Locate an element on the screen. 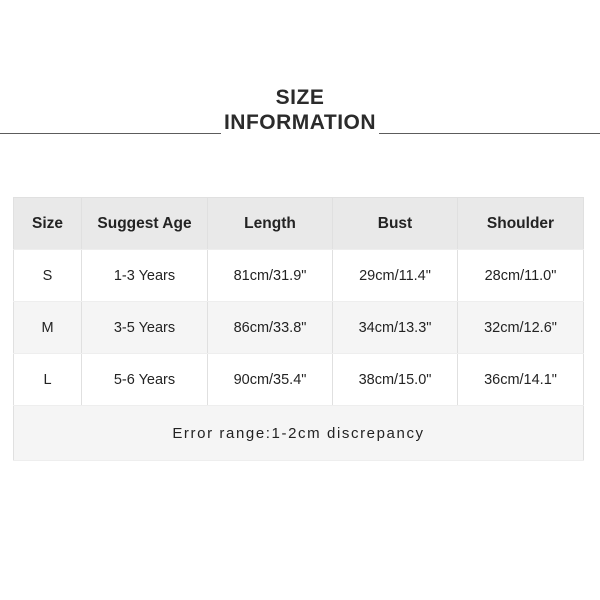 The height and width of the screenshot is (600, 600). page-title-line-2: INFORMATION is located at coordinates (300, 123).